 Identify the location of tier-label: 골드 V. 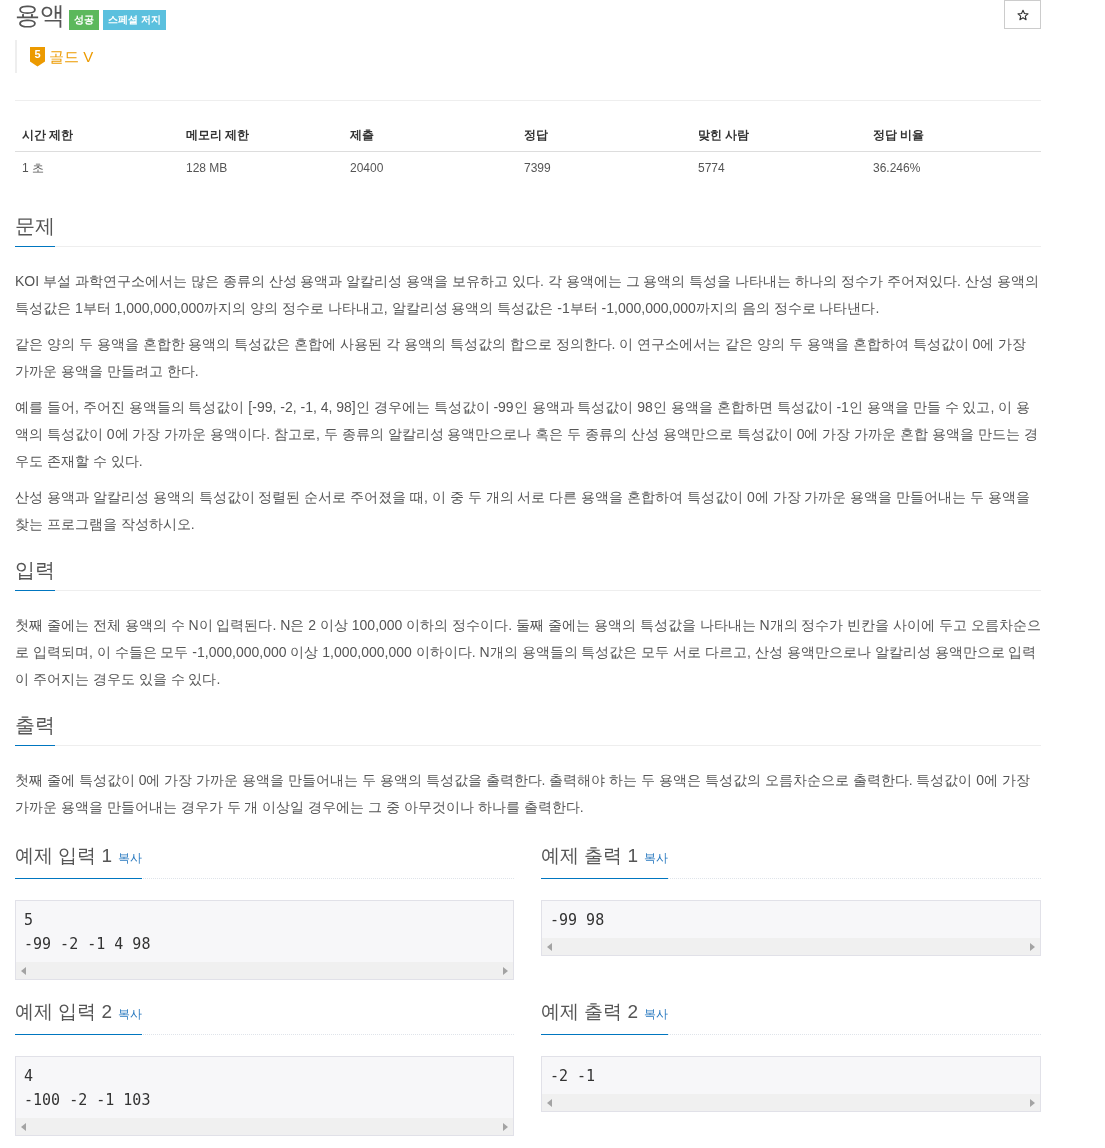
(71, 56).